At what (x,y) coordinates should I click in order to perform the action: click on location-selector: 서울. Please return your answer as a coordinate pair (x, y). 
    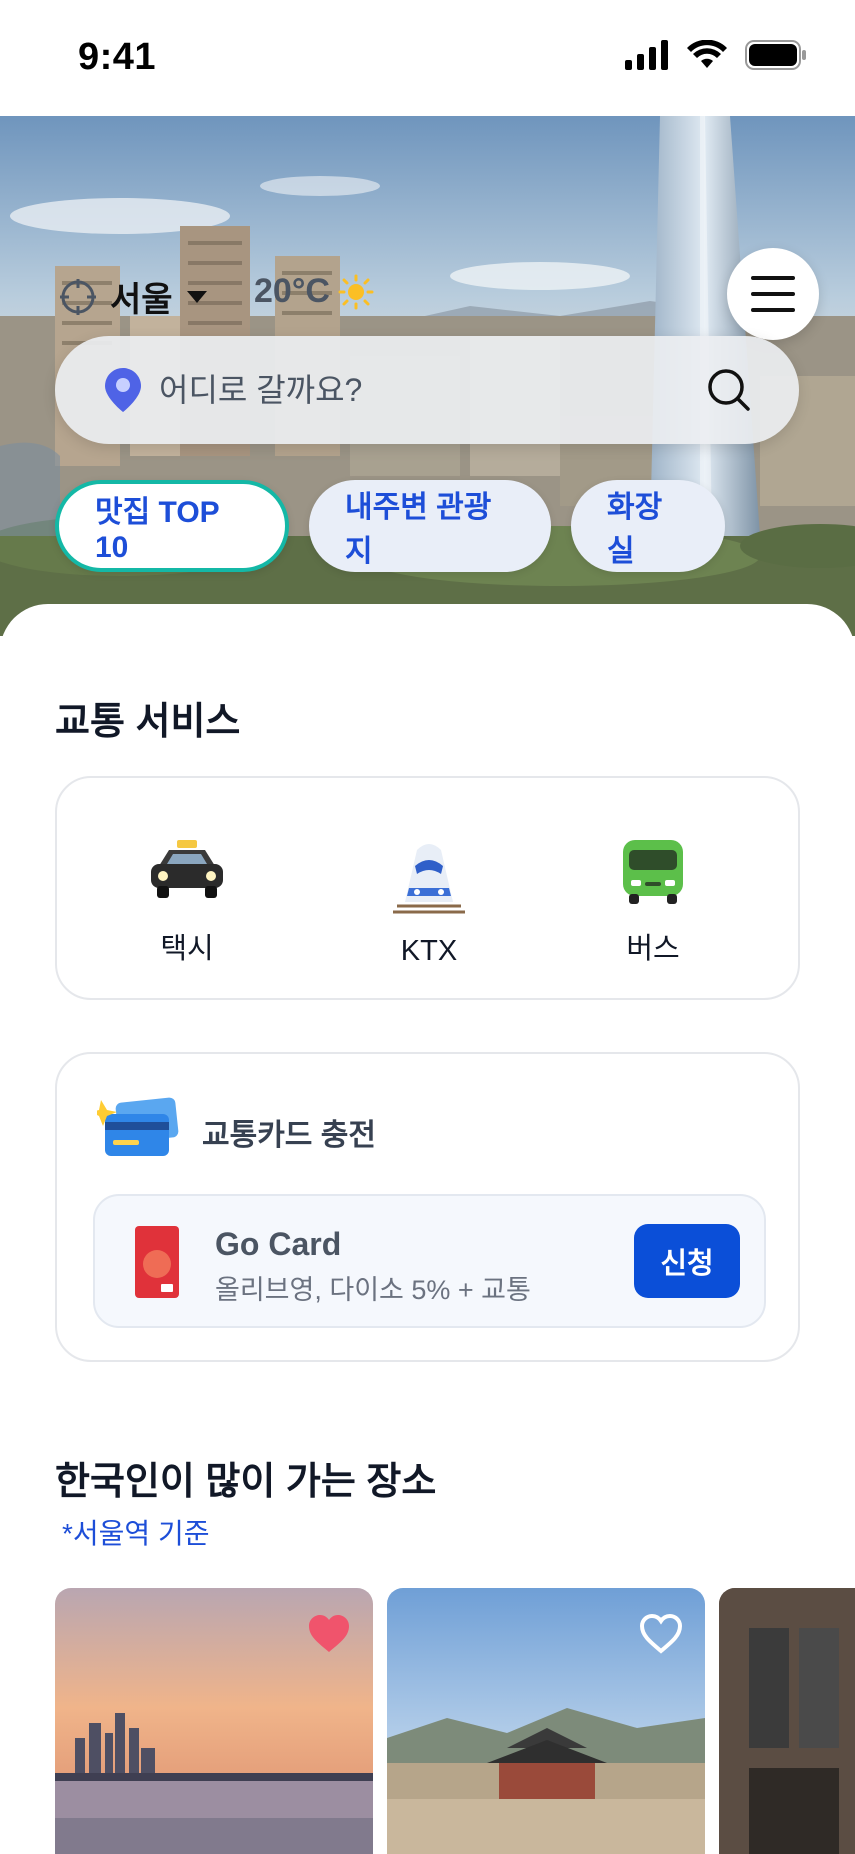
    Looking at the image, I should click on (133, 296).